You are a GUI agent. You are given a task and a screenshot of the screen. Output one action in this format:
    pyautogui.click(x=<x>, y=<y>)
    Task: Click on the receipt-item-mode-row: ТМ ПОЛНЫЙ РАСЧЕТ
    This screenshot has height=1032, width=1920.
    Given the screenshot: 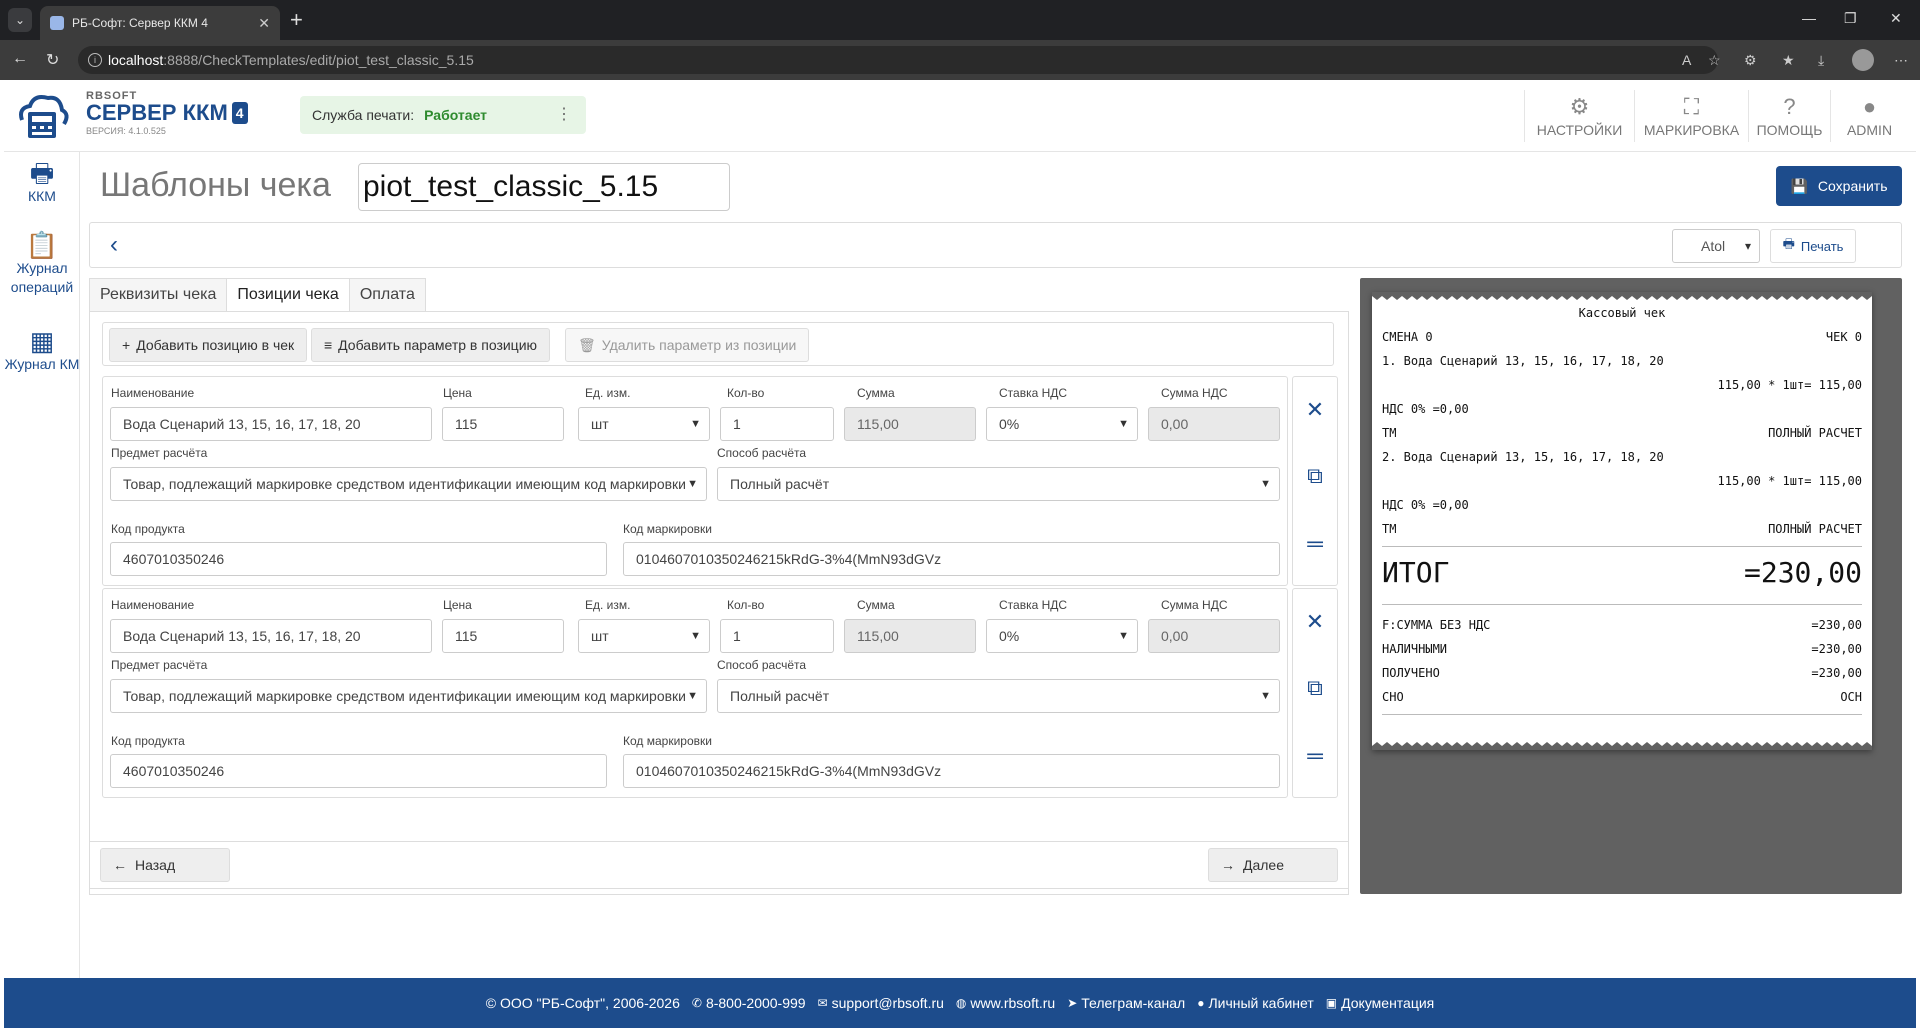 What is the action you would take?
    pyautogui.click(x=1622, y=529)
    